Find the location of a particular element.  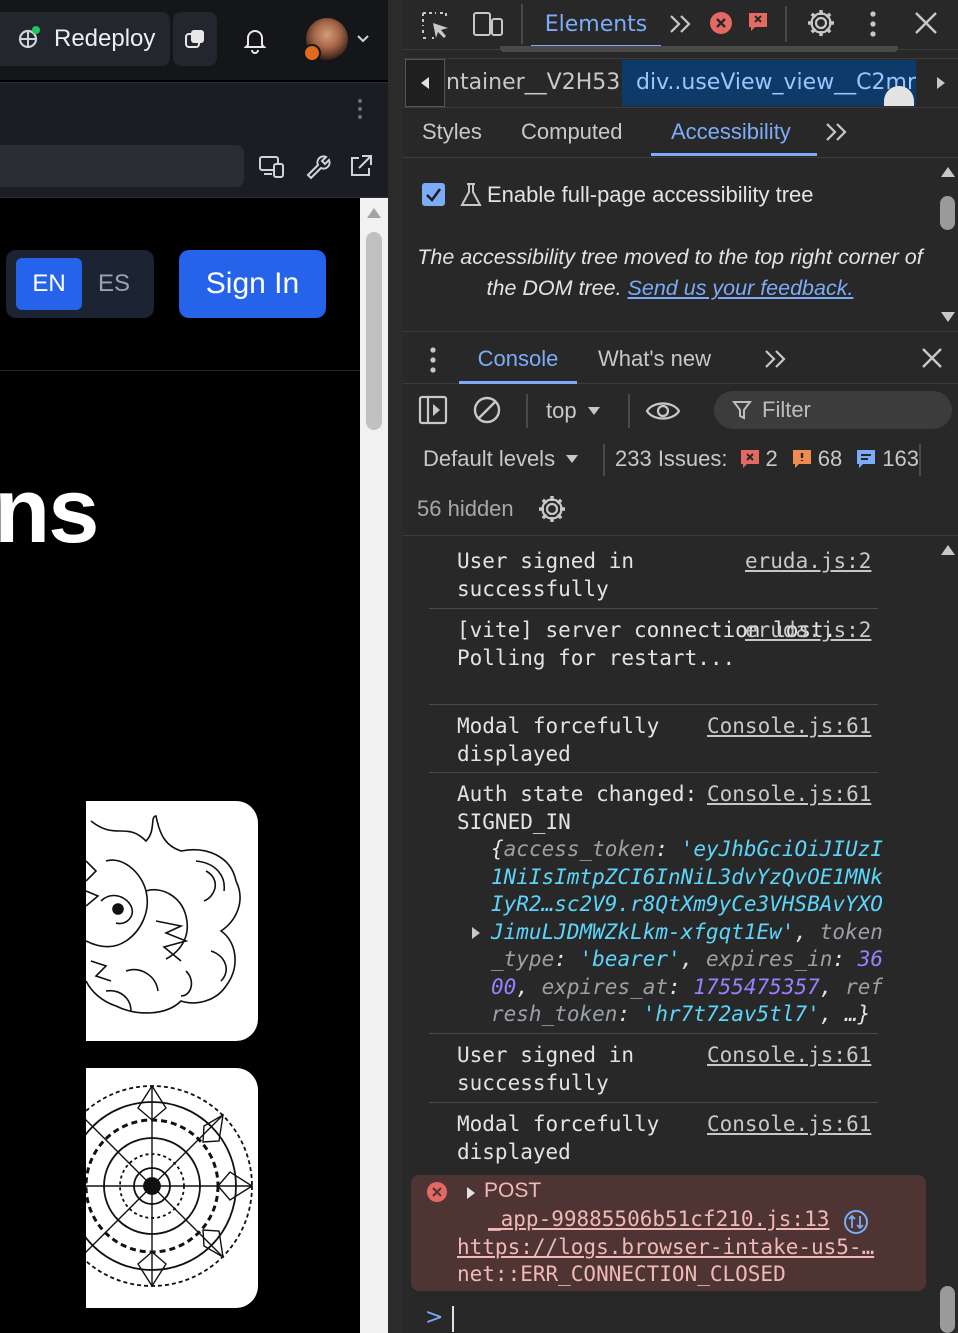

log-levels-value: Default levels is located at coordinates (489, 458).